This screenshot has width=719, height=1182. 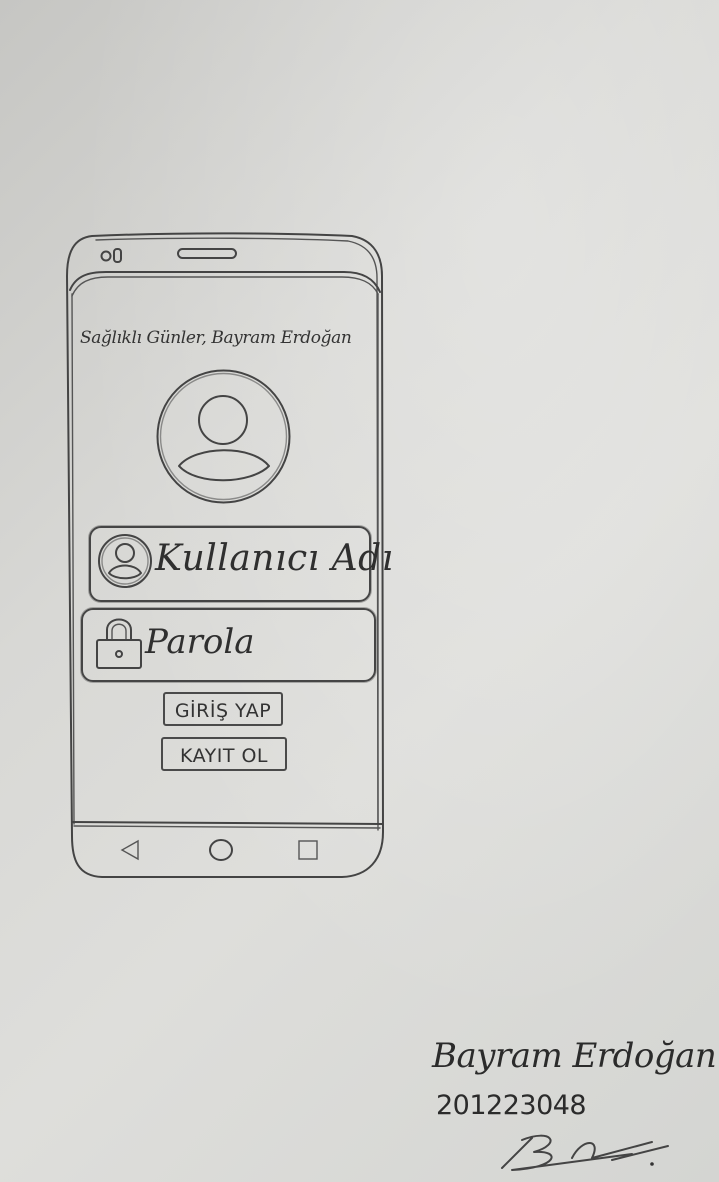 I want to click on password-field: Parola, so click(x=228, y=645).